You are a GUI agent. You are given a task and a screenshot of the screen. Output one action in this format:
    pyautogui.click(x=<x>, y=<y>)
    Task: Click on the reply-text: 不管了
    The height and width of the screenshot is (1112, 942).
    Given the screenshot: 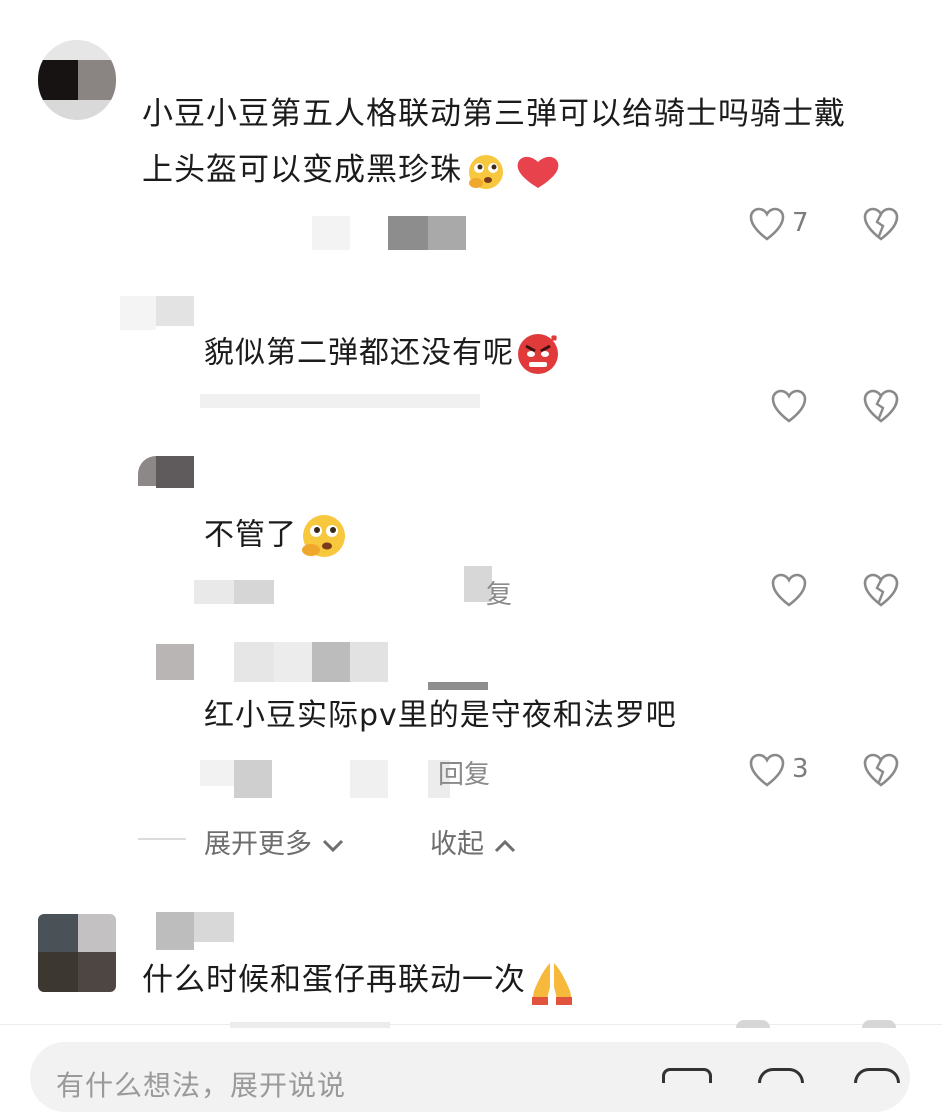 What is the action you would take?
    pyautogui.click(x=276, y=536)
    